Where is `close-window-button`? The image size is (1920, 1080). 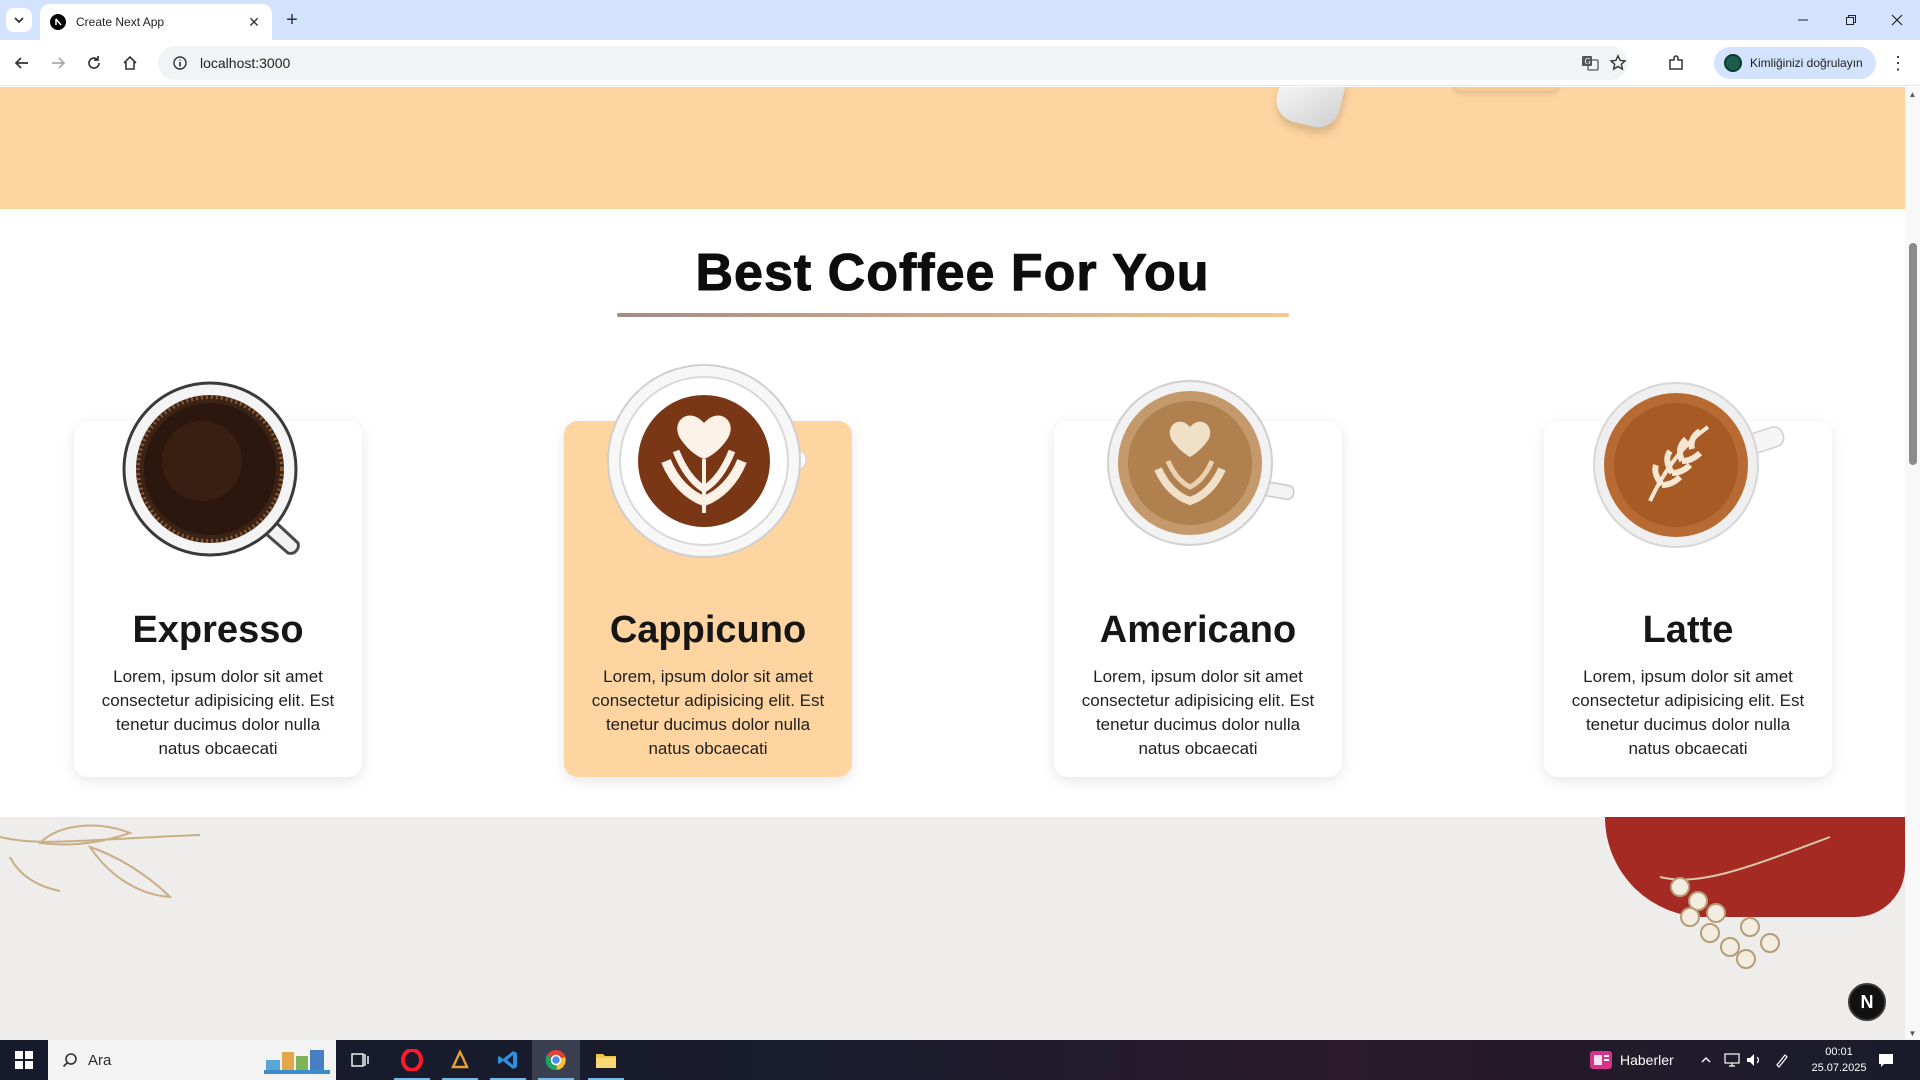
close-window-button is located at coordinates (1897, 20).